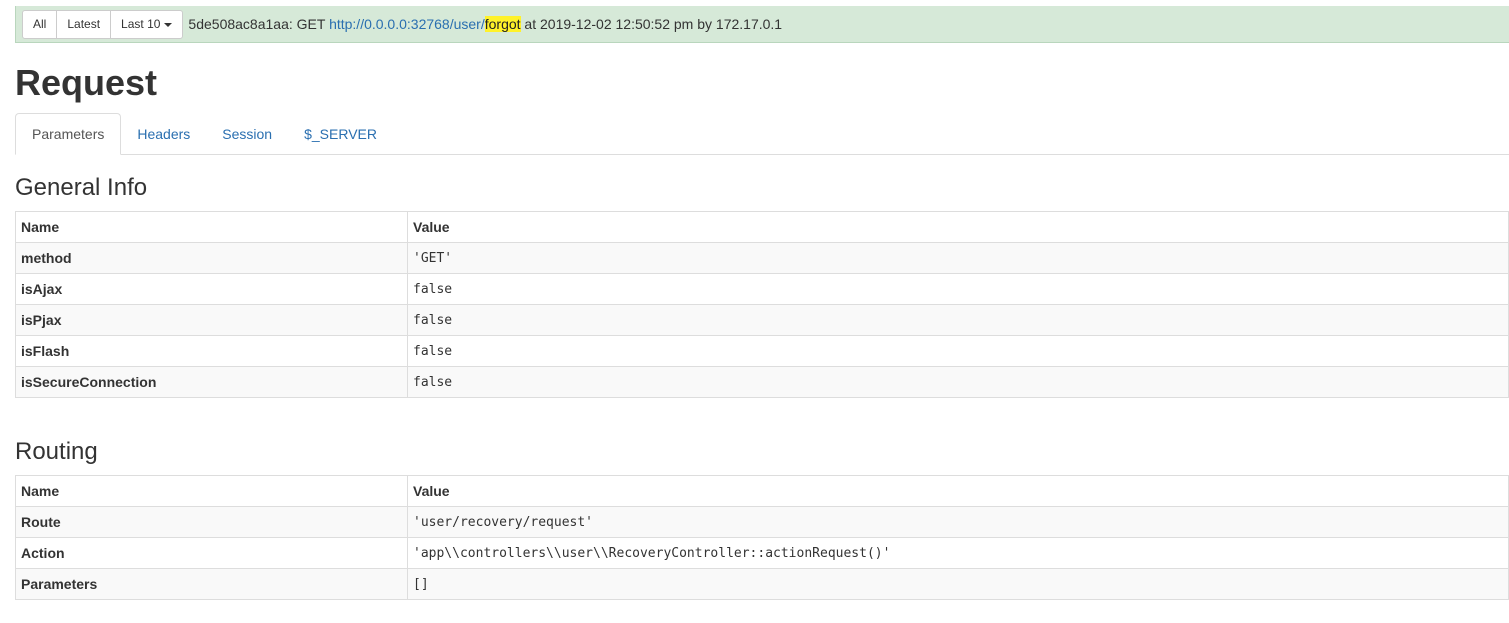  Describe the element at coordinates (238, 24) in the screenshot. I see `request-tag: 5de508ac8a1aa` at that location.